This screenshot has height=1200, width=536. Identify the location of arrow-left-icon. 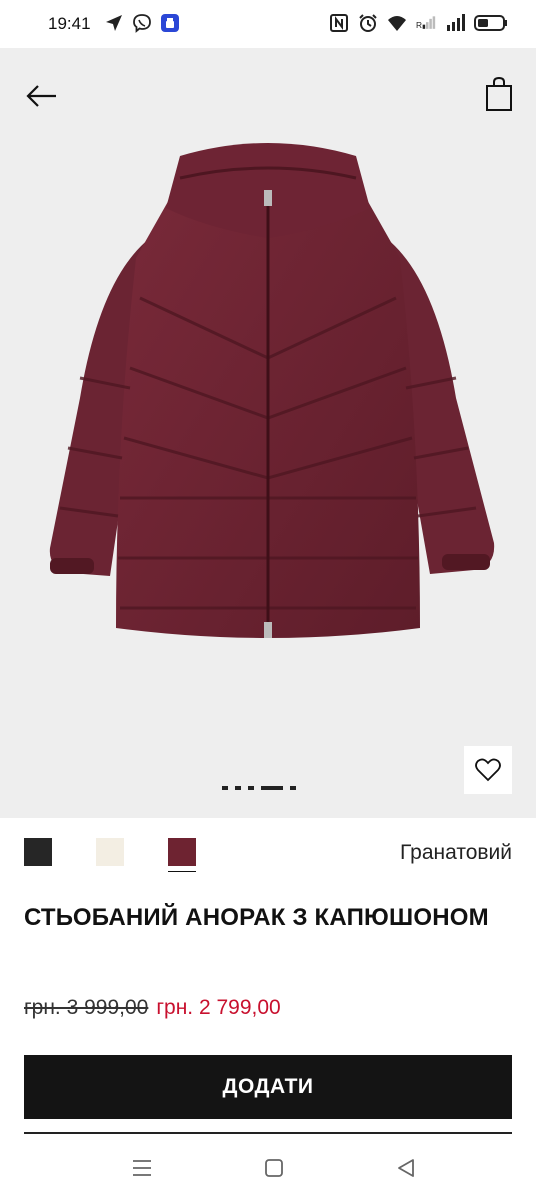
(42, 96).